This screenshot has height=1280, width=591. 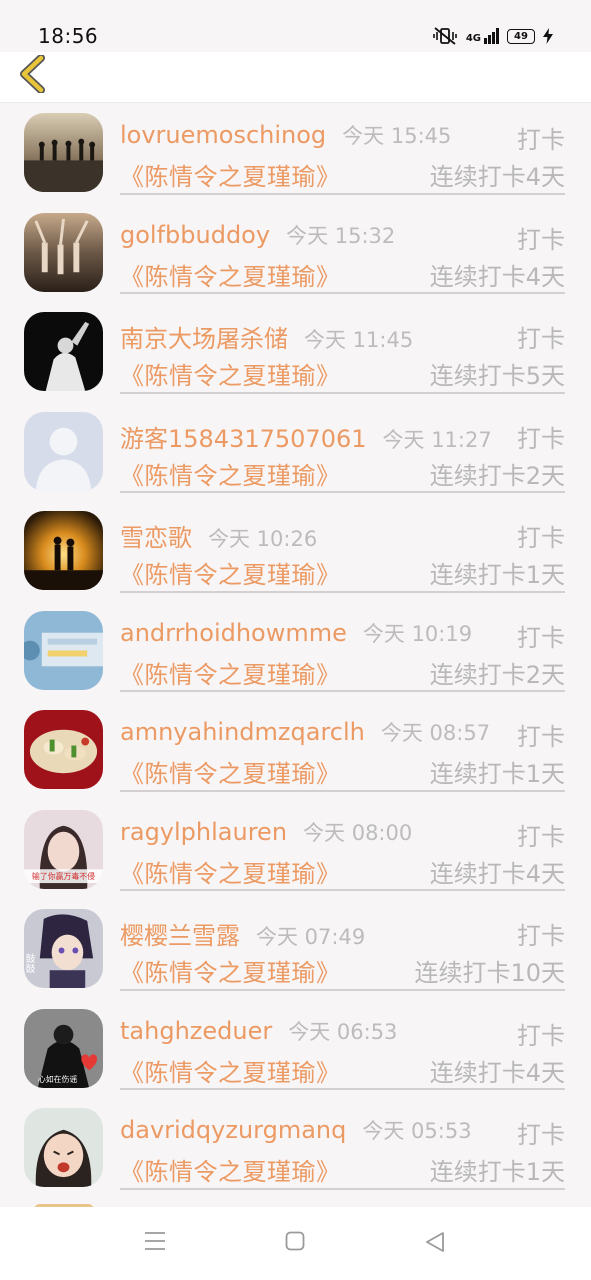 What do you see at coordinates (435, 733) in the screenshot?
I see `checkin-time: 今天 08:57` at bounding box center [435, 733].